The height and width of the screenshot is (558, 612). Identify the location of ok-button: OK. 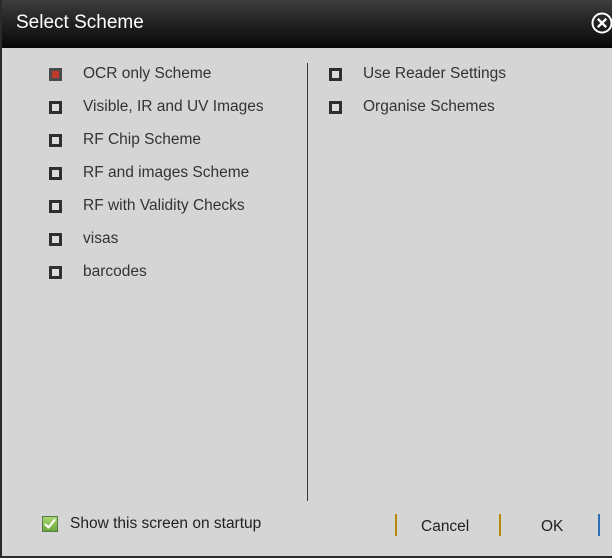
(552, 527).